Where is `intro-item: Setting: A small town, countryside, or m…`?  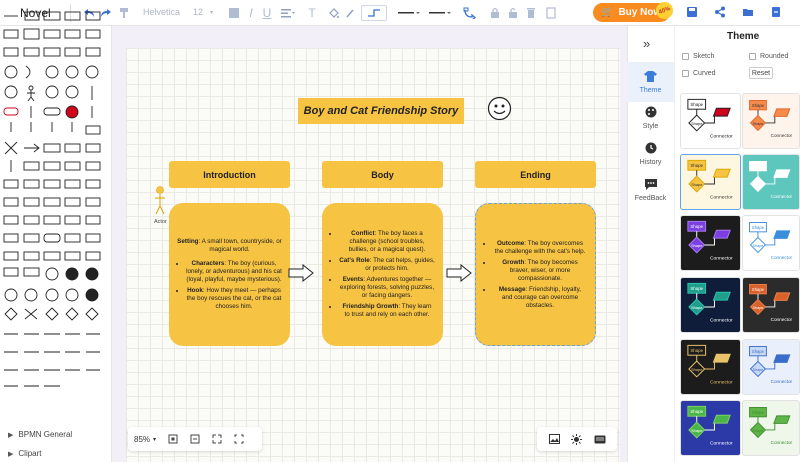
intro-item: Setting: A small town, countryside, or m… is located at coordinates (229, 245).